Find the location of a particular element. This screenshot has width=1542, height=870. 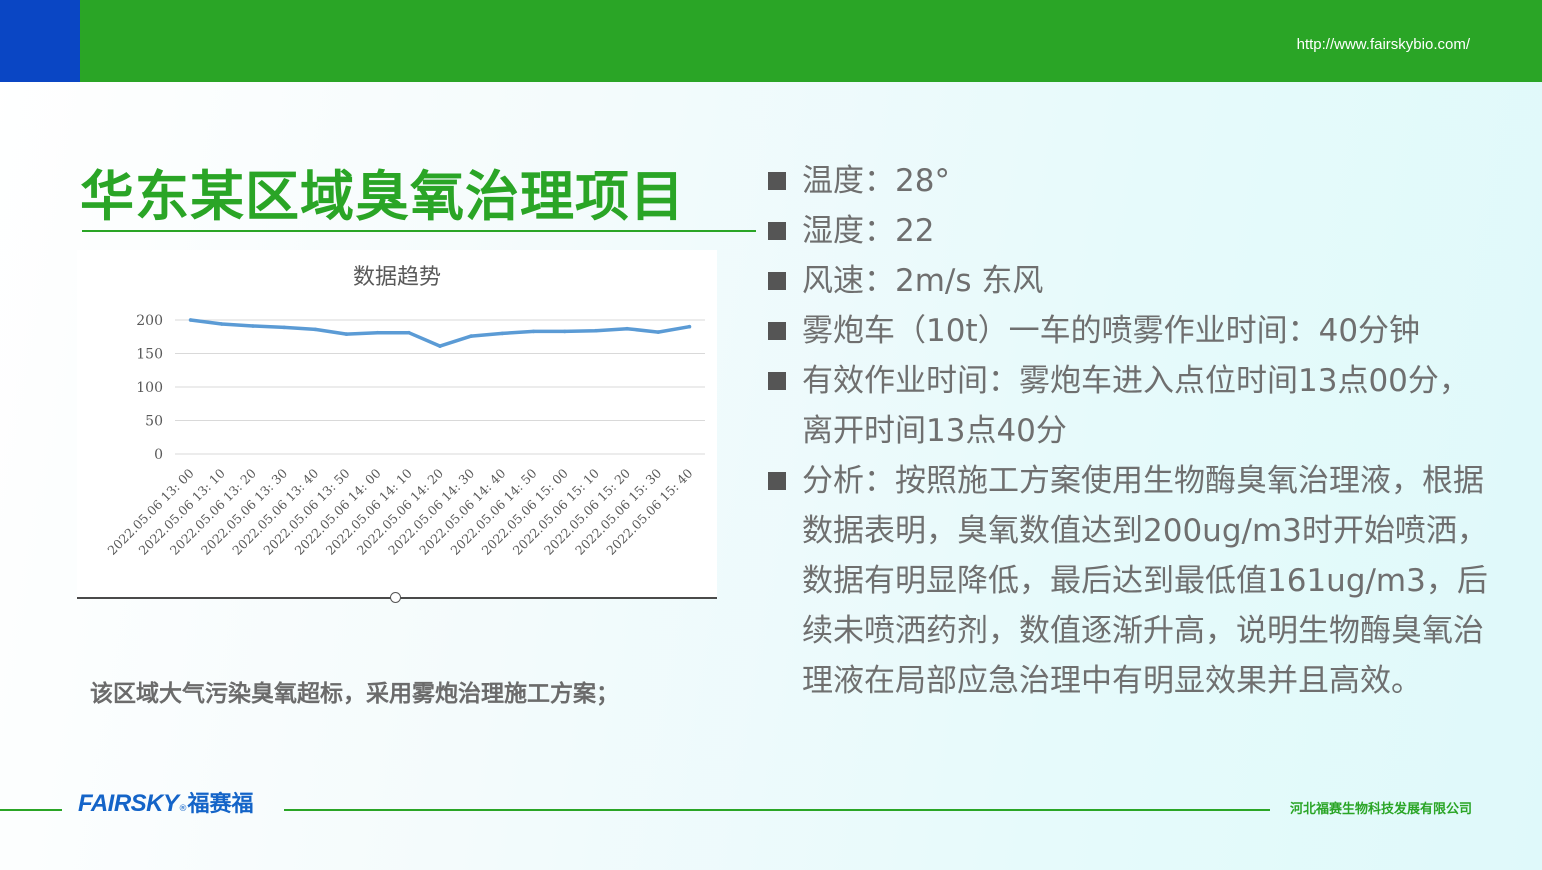

bullet-text: 有效作业时间：雾炮车进入点位时间13点00分，离开时间13点40分 is located at coordinates (1136, 406).